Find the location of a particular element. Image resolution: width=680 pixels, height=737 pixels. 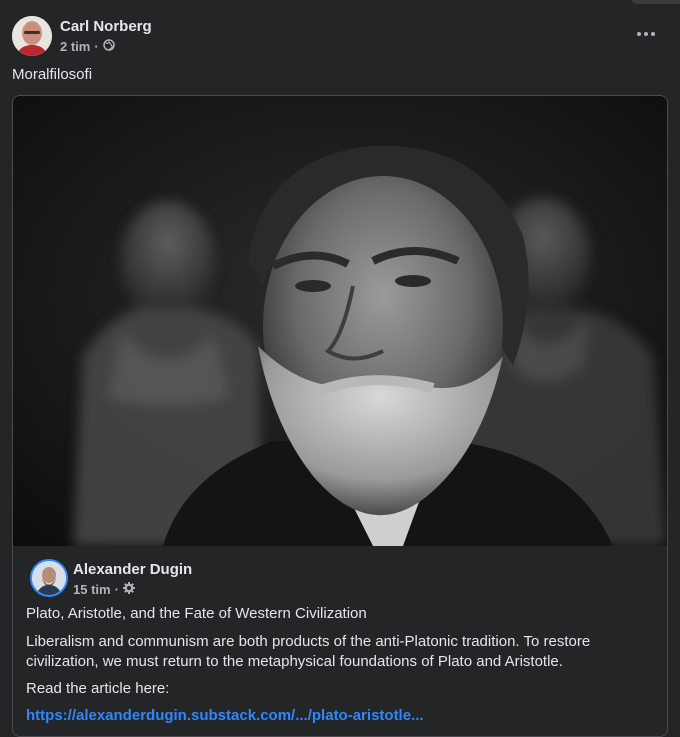

shared-post-meta: 15 tim · is located at coordinates (104, 589).